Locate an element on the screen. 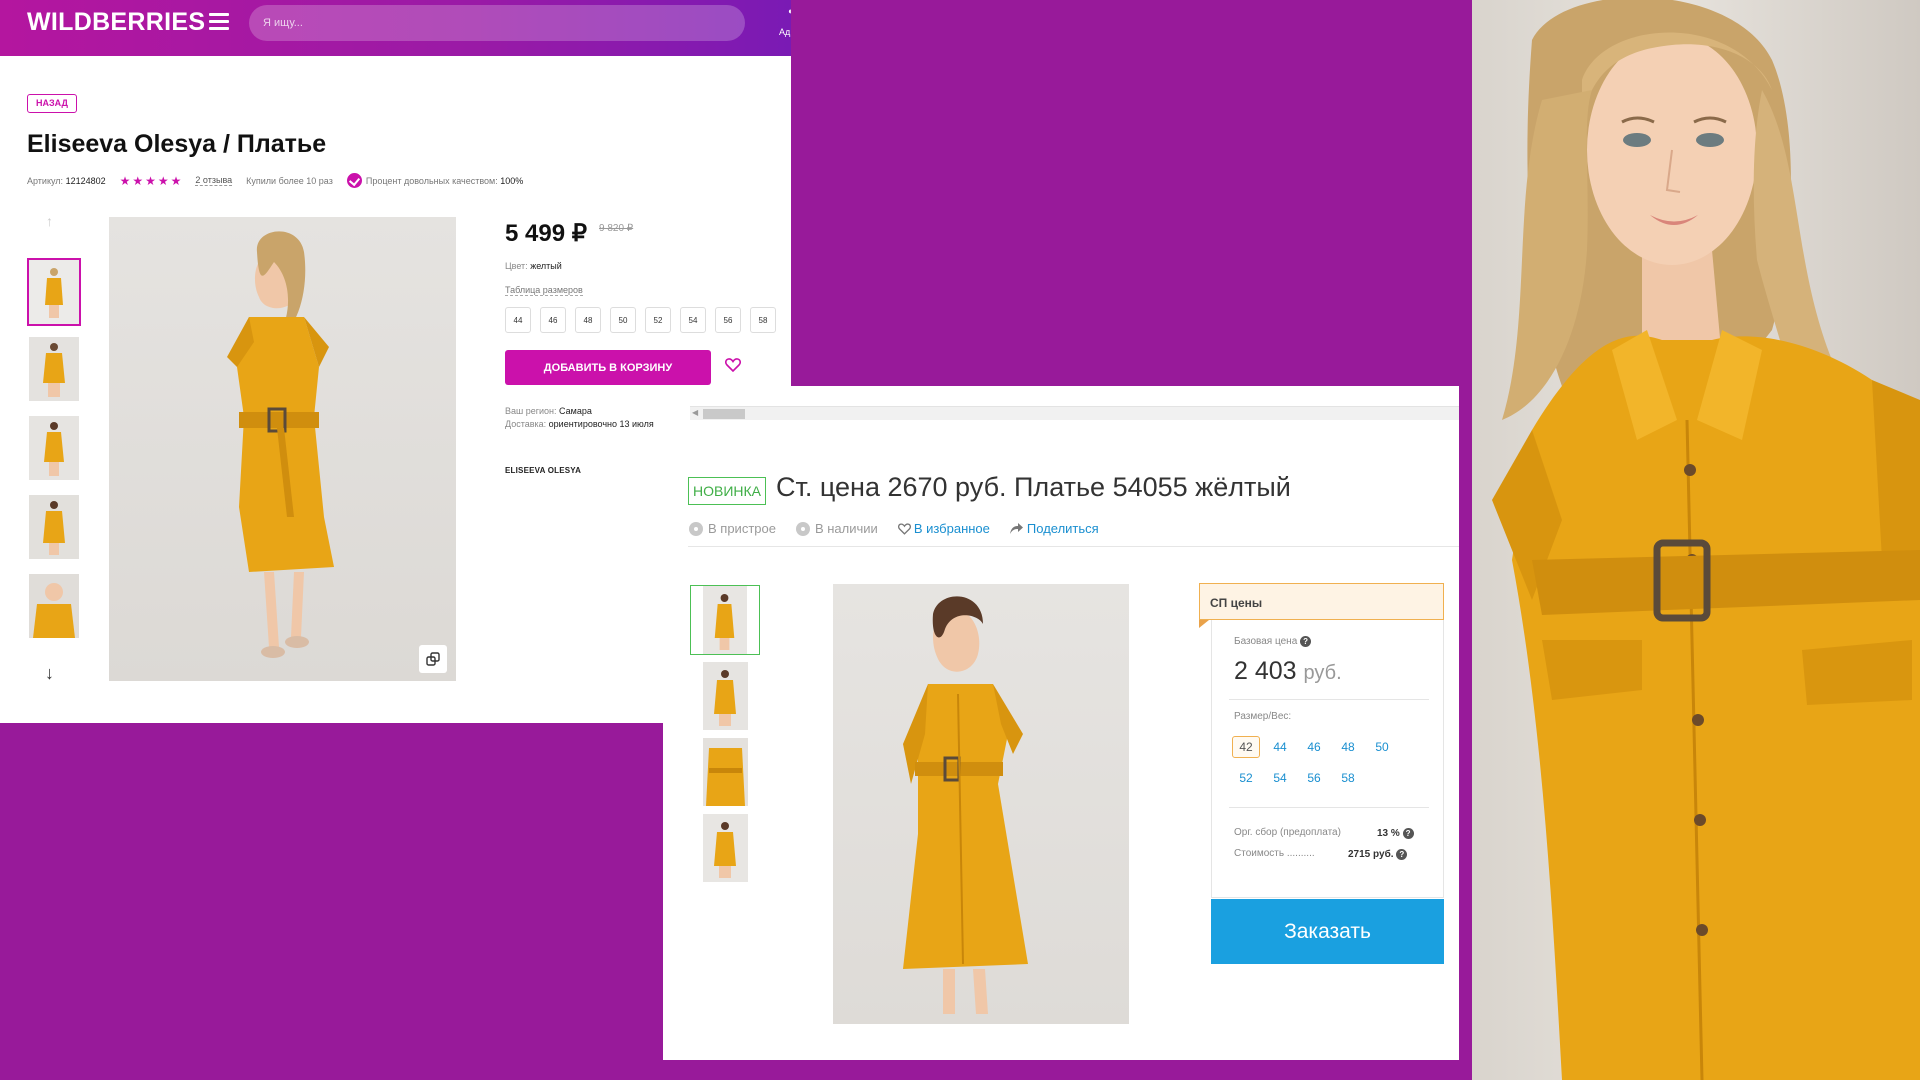 This screenshot has height=1080, width=1920. favorites-link: В избранное is located at coordinates (943, 528).